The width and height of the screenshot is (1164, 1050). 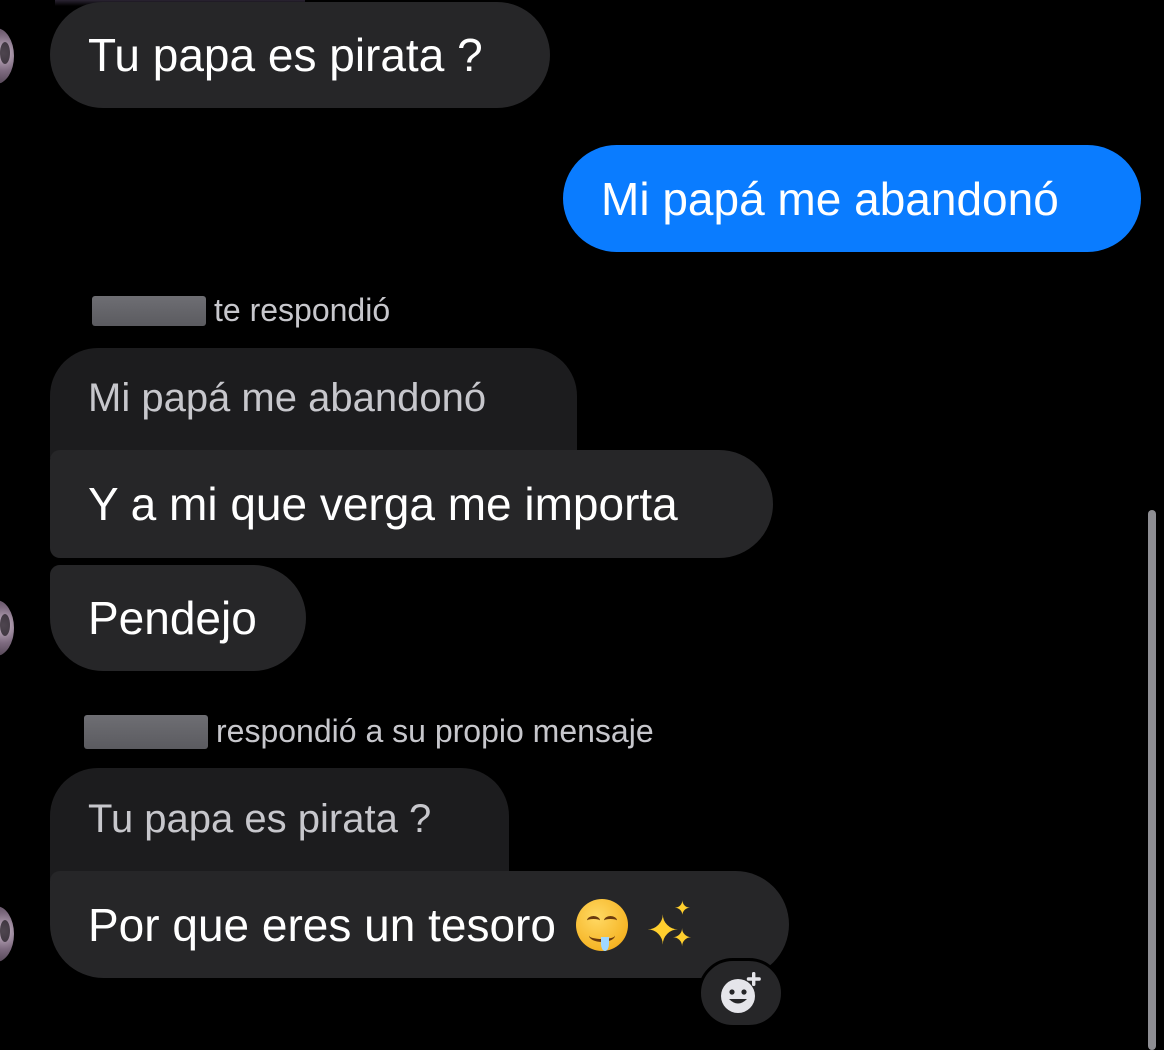 I want to click on message-bubble-incoming: Por que eres un tesoro ✦ ✦ ✦, so click(x=419, y=924).